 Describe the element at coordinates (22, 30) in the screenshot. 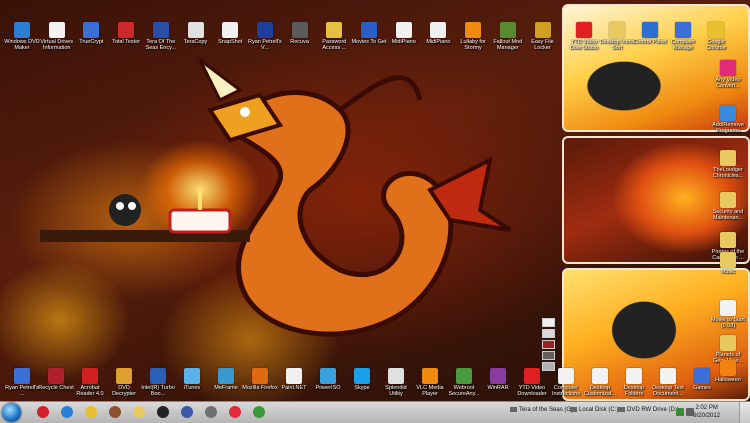

I see `dvd-maker-icon` at that location.